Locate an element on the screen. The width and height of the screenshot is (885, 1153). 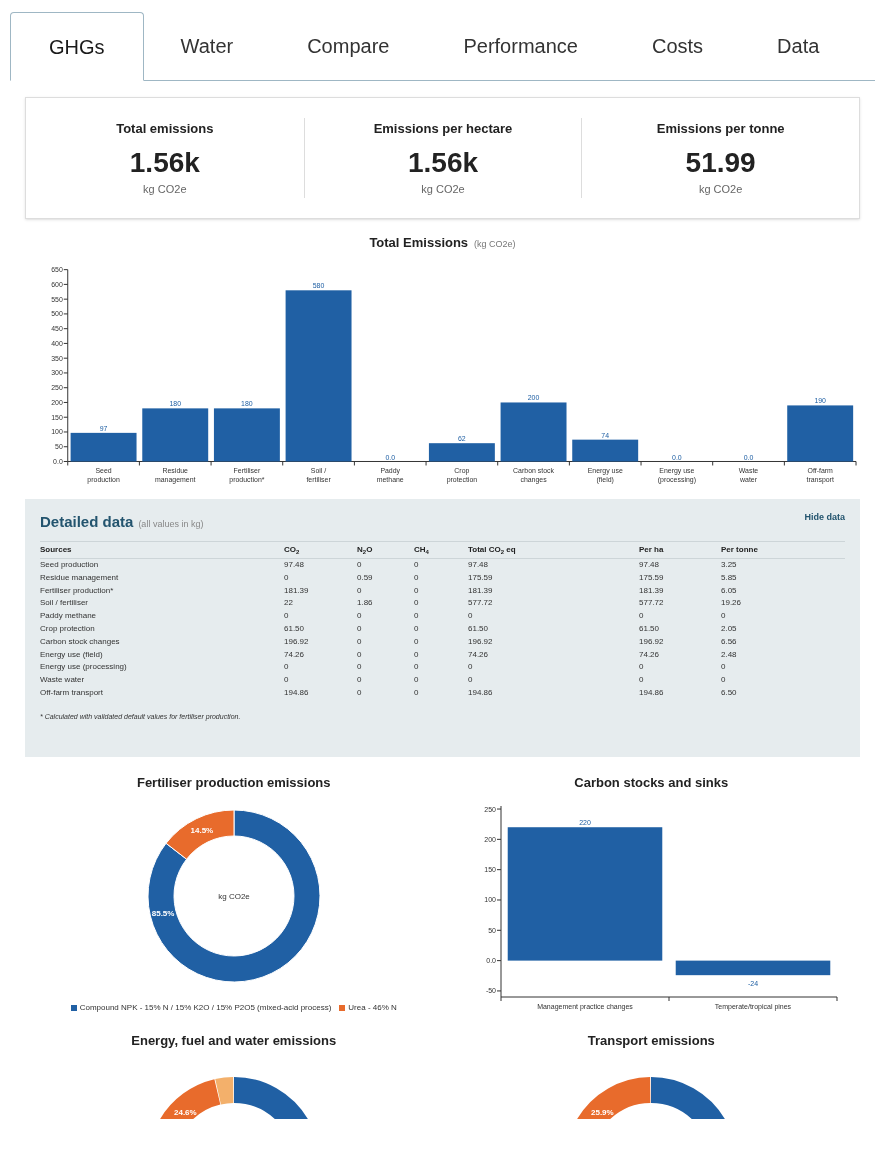
table-cell-text: 2.05 is located at coordinates (729, 629).